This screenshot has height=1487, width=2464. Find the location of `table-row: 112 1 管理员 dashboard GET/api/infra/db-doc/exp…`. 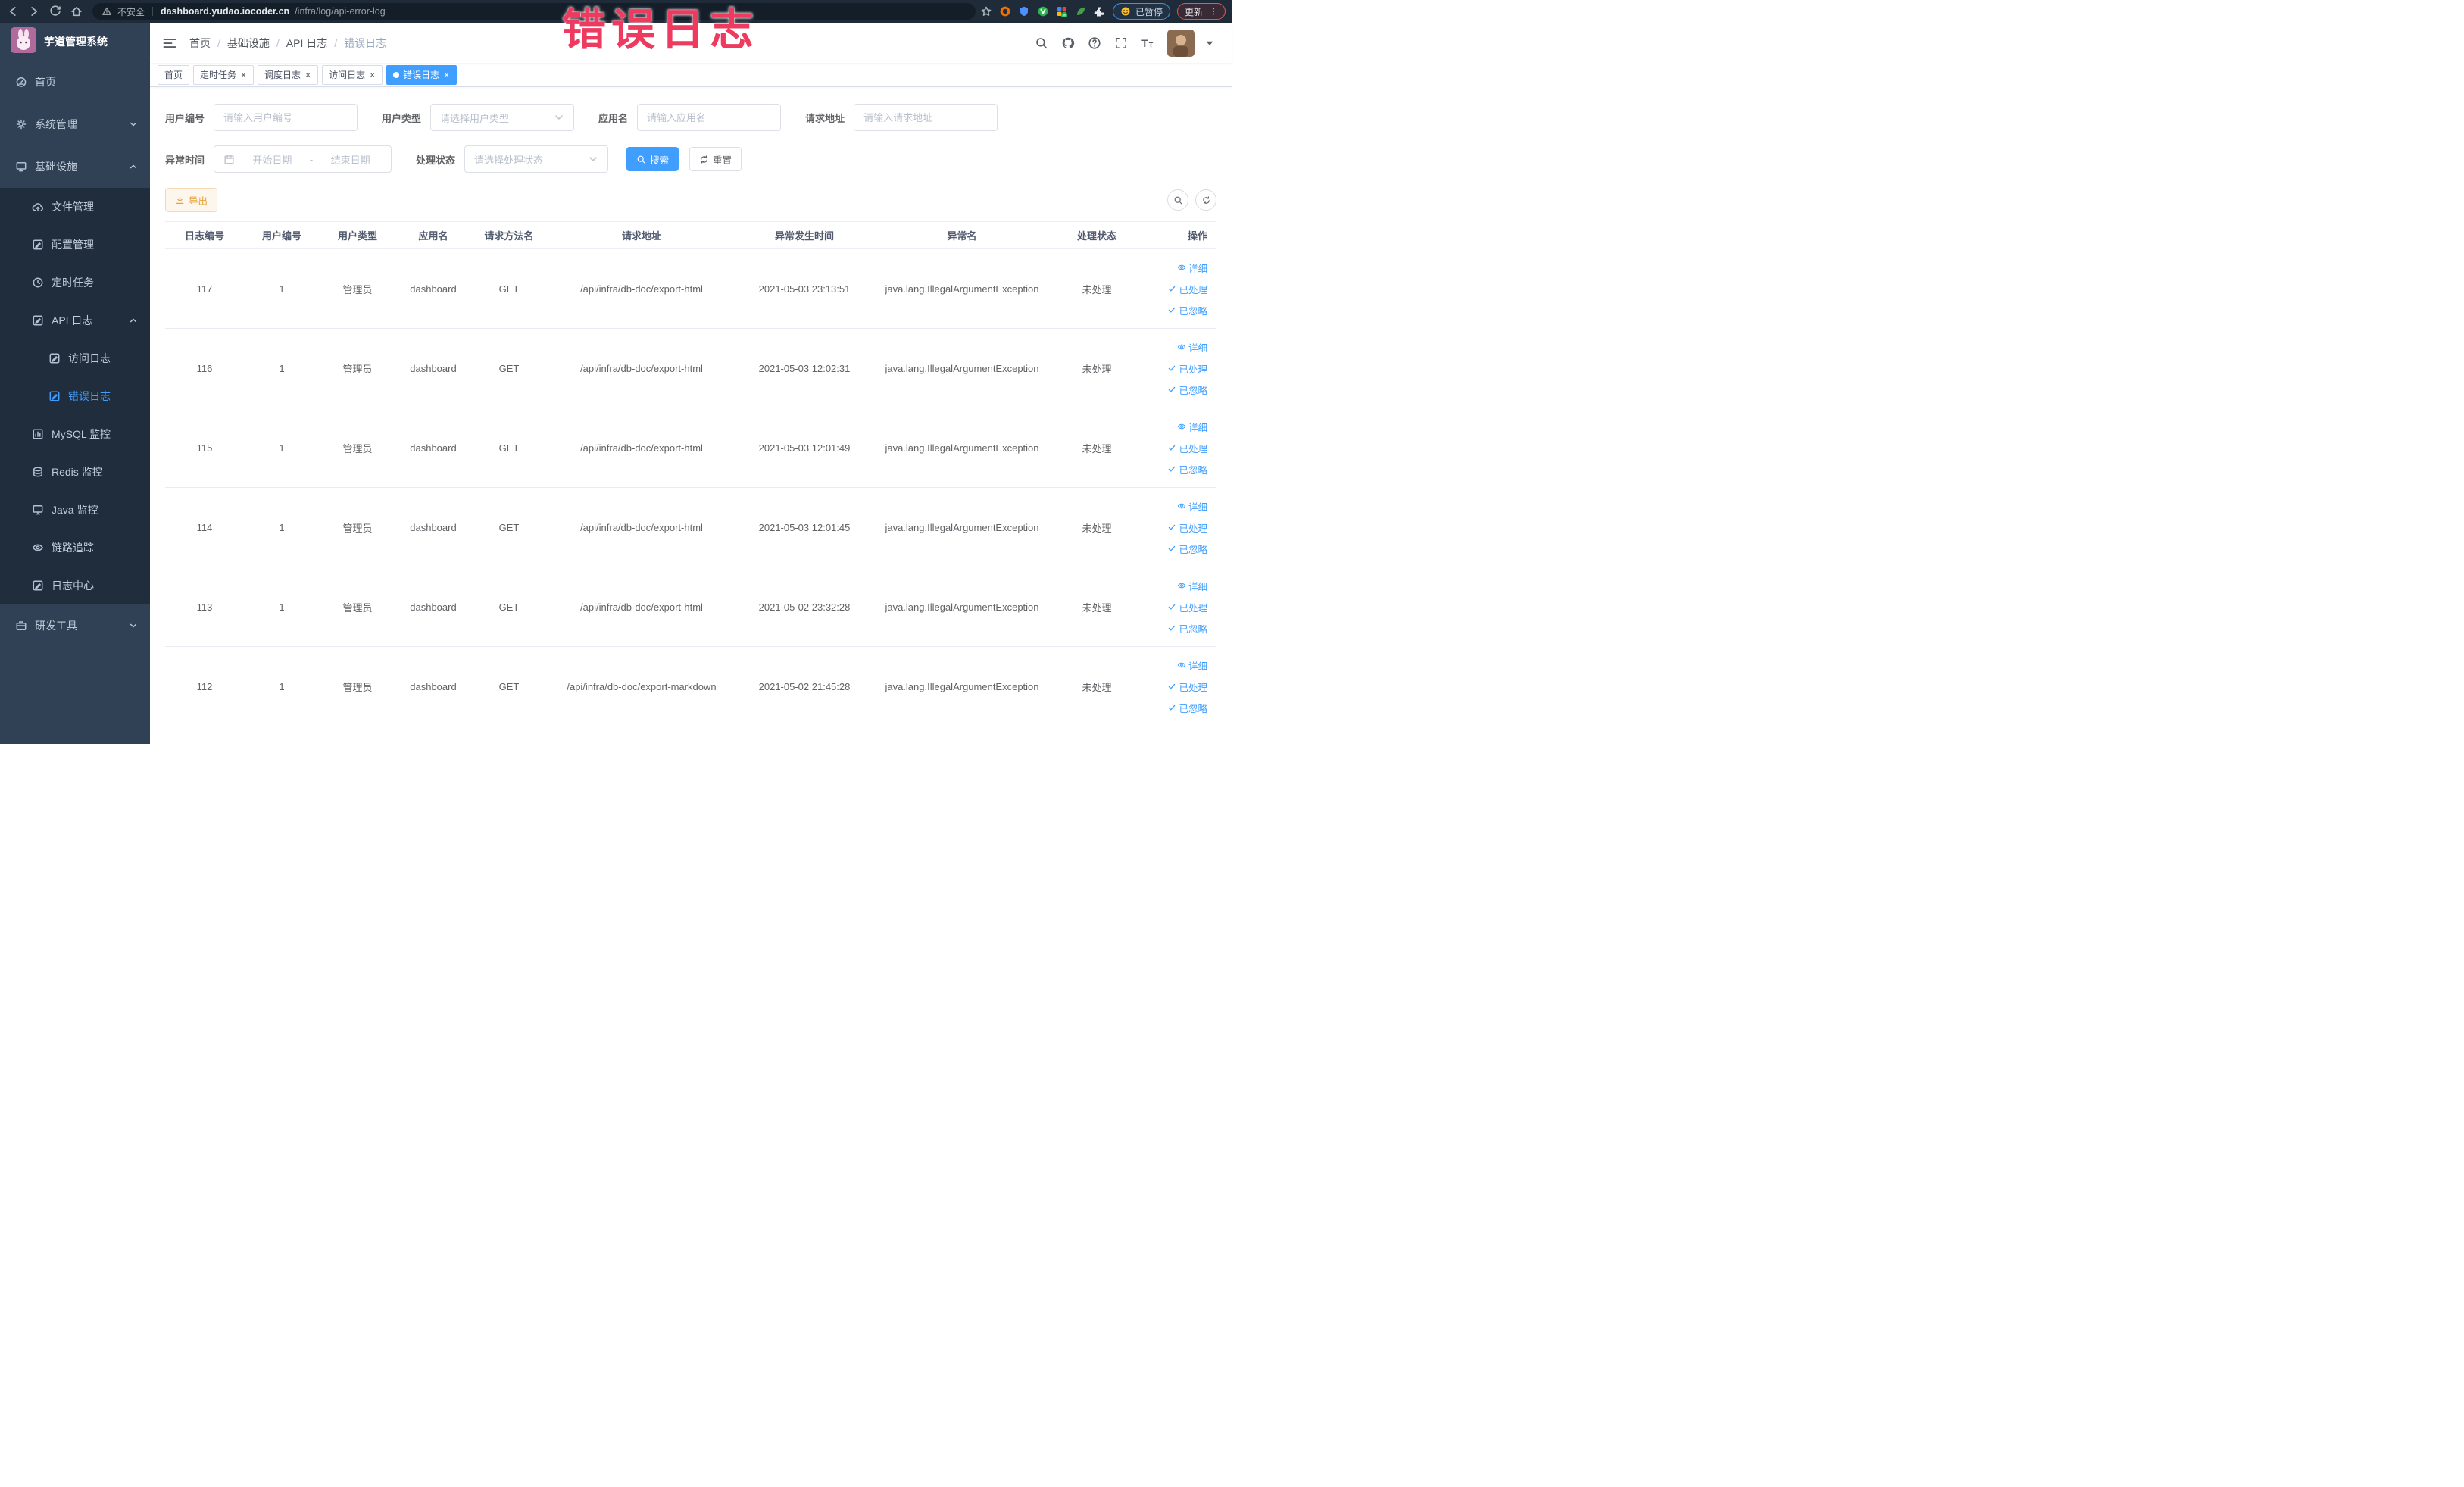

table-row: 112 1 管理员 dashboard GET/api/infra/db-doc/exp… is located at coordinates (690, 686).